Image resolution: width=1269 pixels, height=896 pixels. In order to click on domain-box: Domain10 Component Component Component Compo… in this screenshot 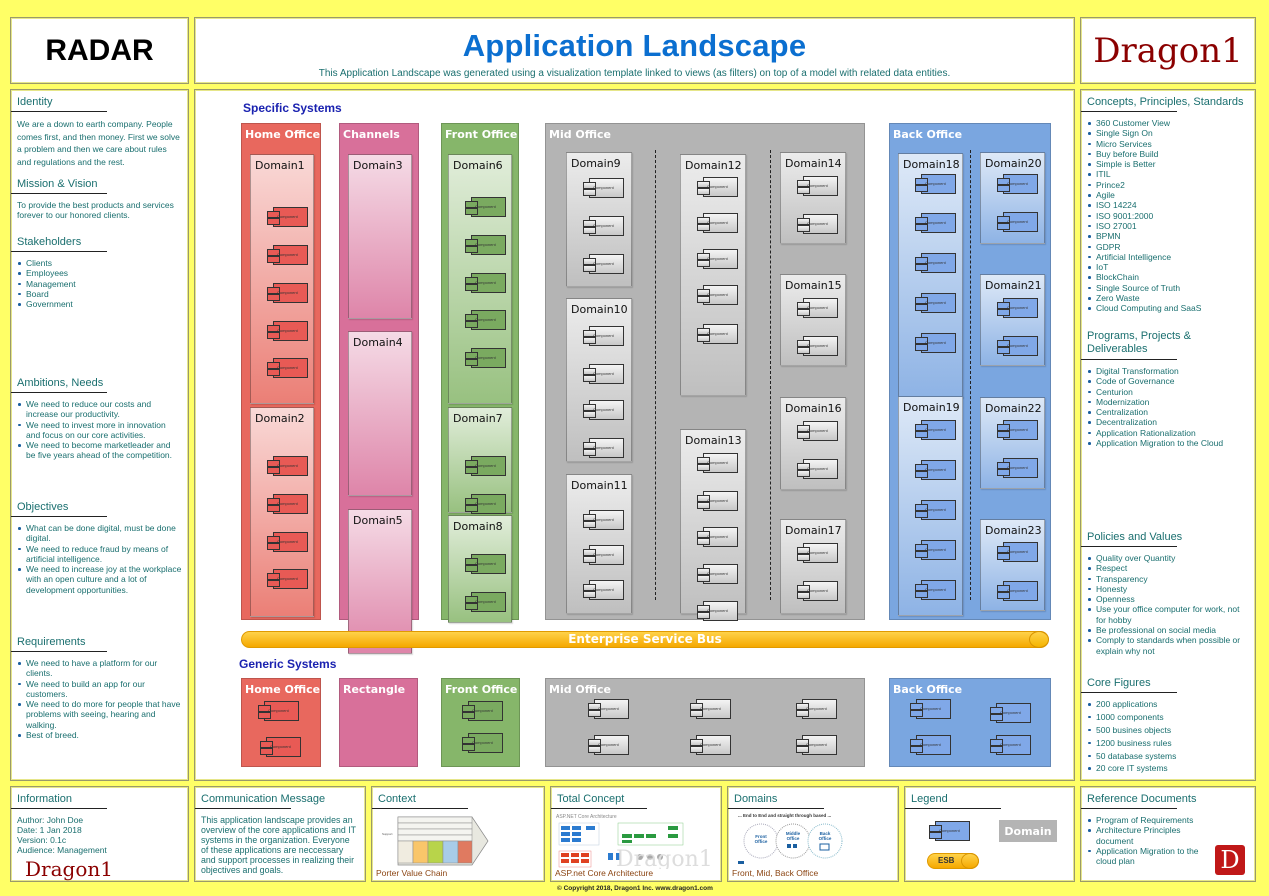, I will do `click(599, 380)`.